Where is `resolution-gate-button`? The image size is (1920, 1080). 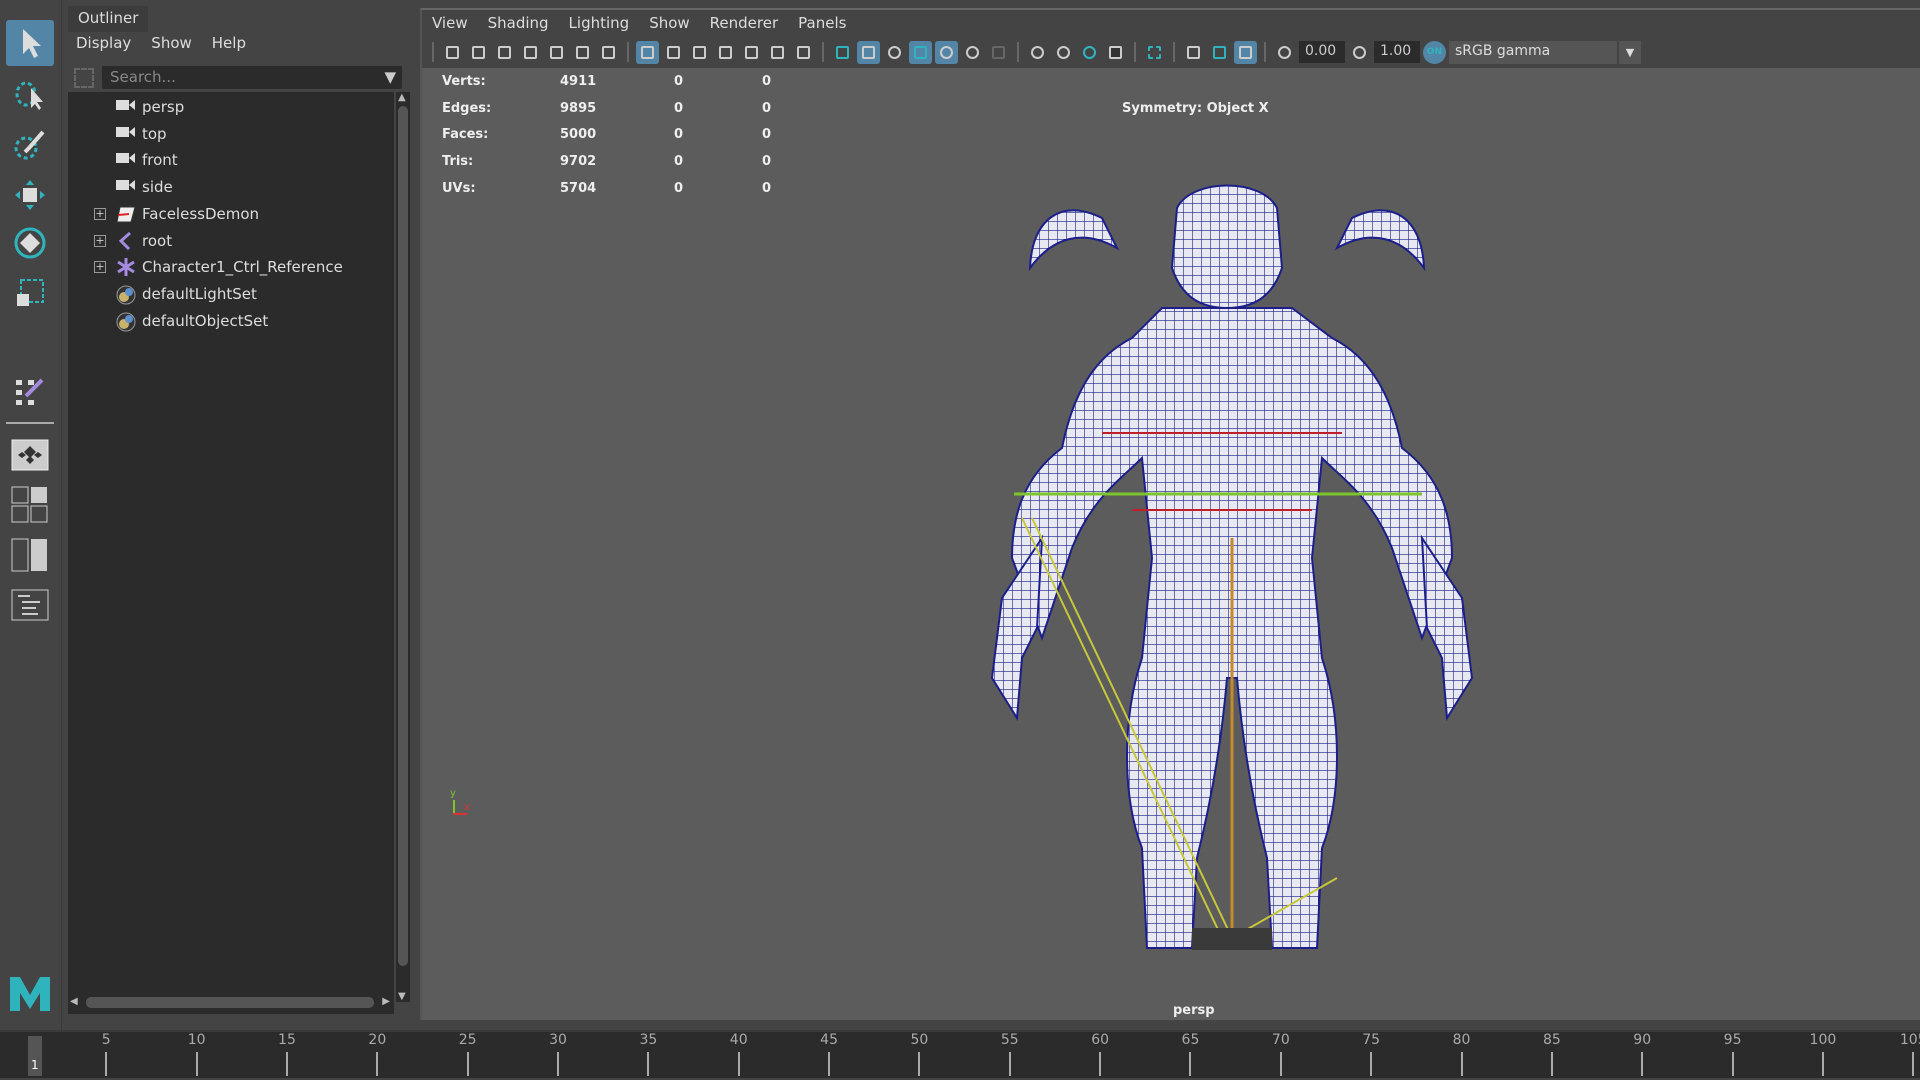
resolution-gate-button is located at coordinates (699, 52).